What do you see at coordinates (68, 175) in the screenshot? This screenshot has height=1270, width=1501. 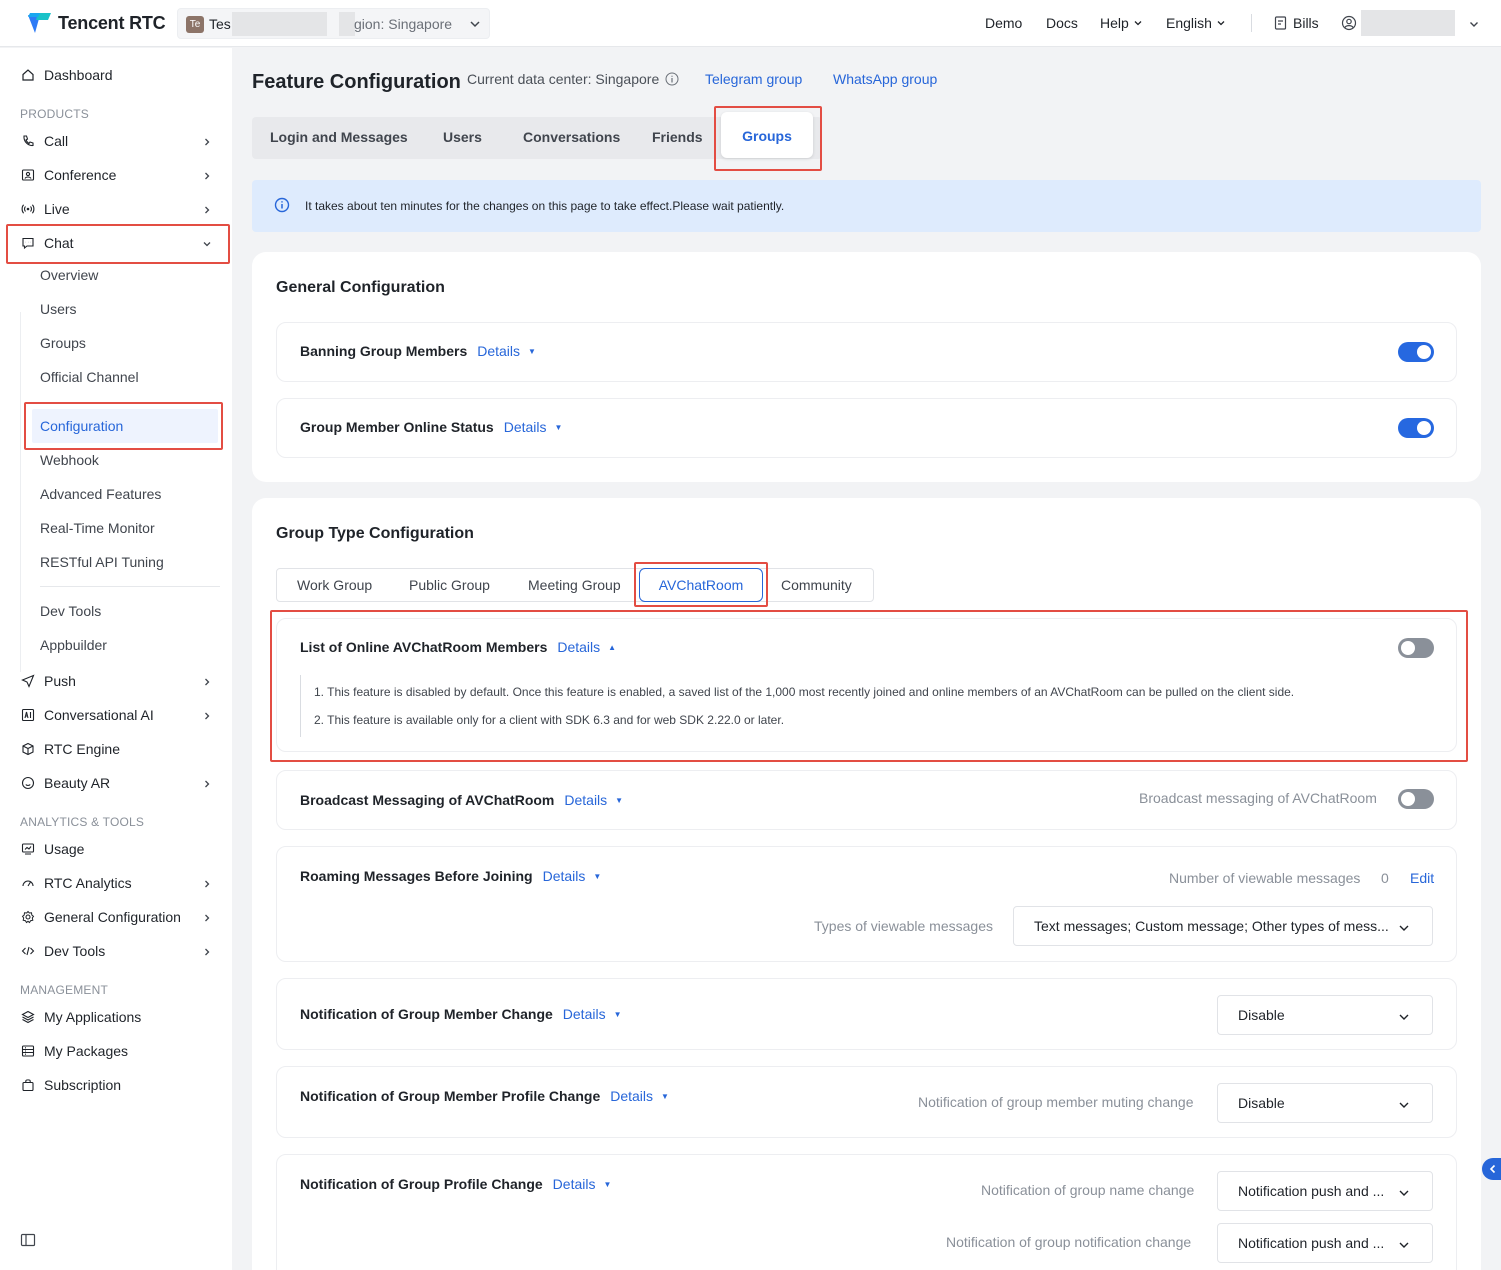 I see `sidebar-item-conference: Conference` at bounding box center [68, 175].